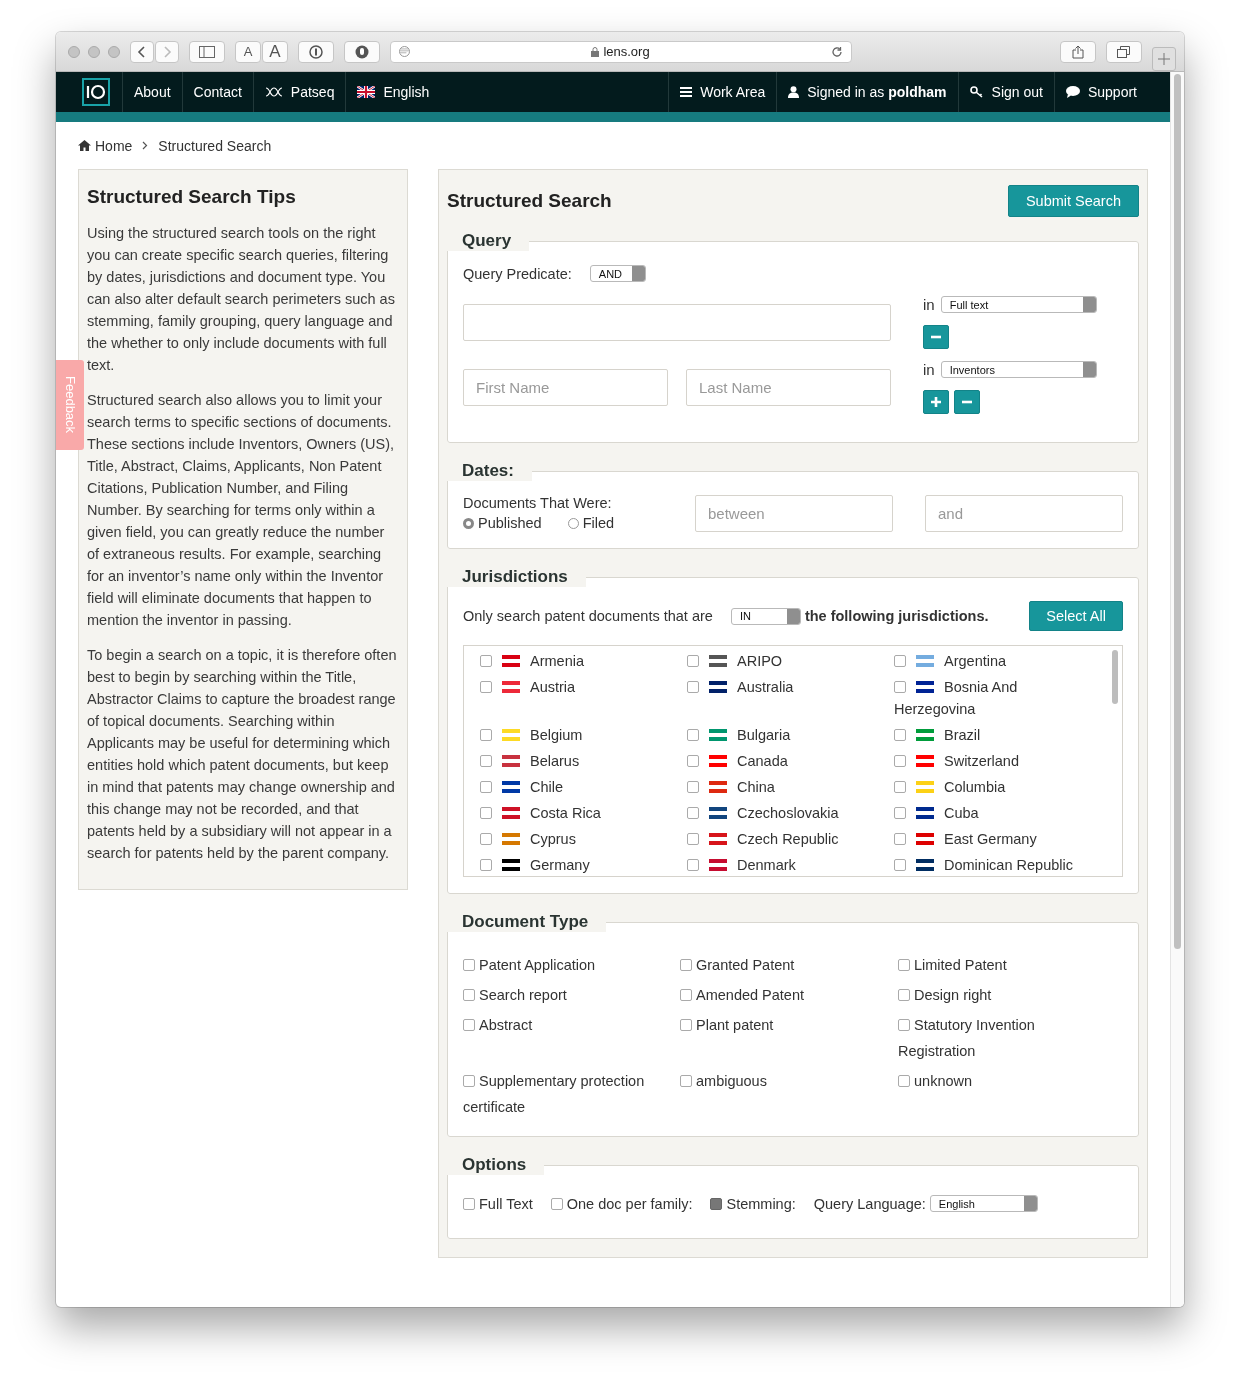 Image resolution: width=1240 pixels, height=1388 pixels. What do you see at coordinates (790, 661) in the screenshot?
I see `jurisdiction-option: ARIPO` at bounding box center [790, 661].